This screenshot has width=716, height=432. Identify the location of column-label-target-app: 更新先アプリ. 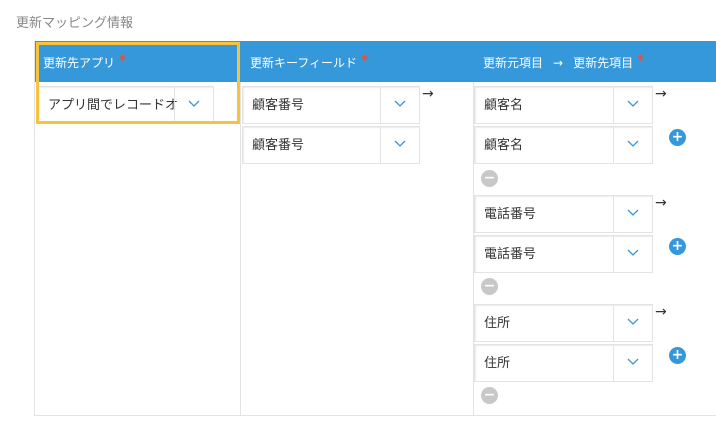
(79, 63).